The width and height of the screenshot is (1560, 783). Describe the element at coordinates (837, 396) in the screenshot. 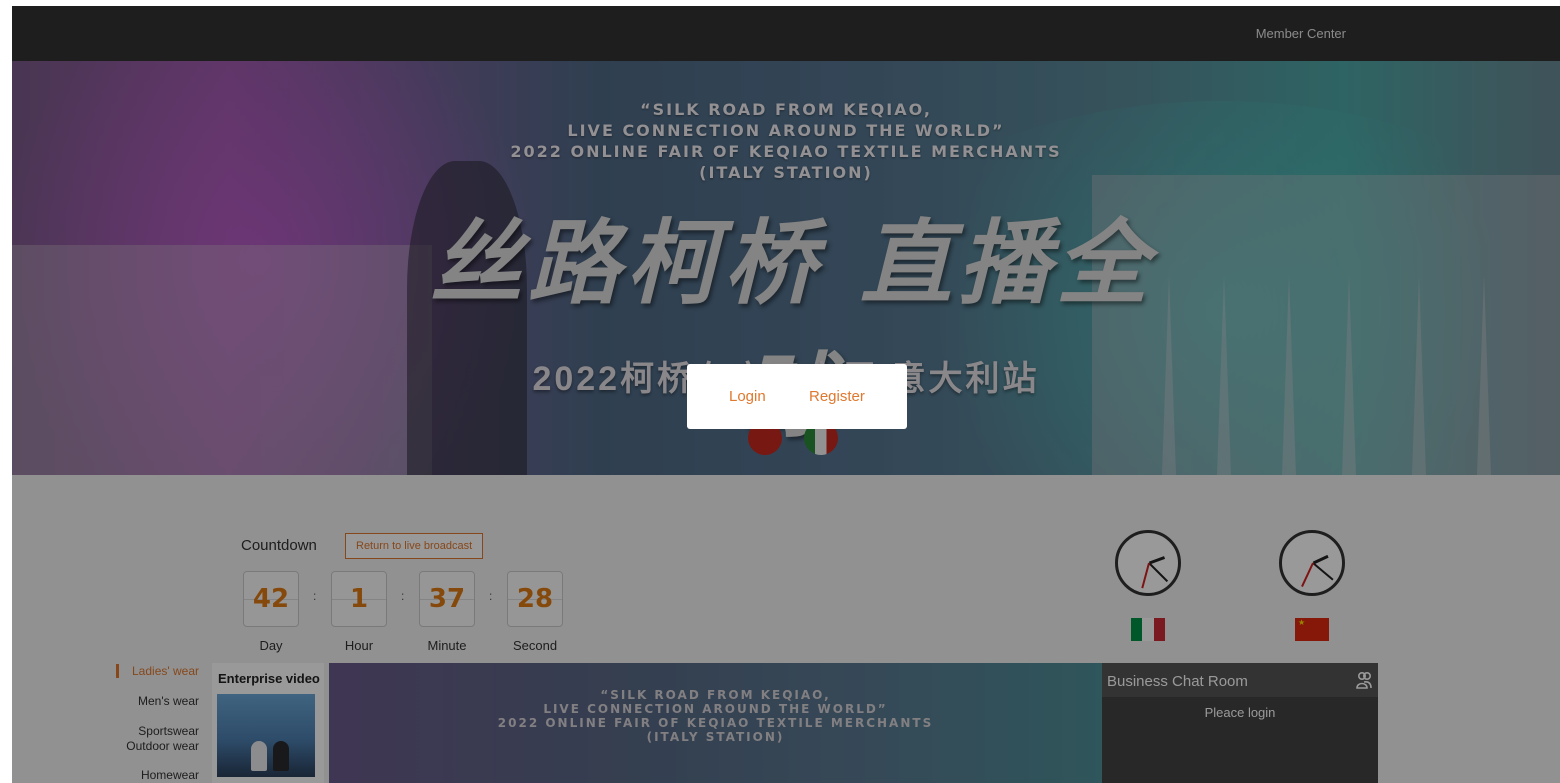

I see `register-link: Register` at that location.